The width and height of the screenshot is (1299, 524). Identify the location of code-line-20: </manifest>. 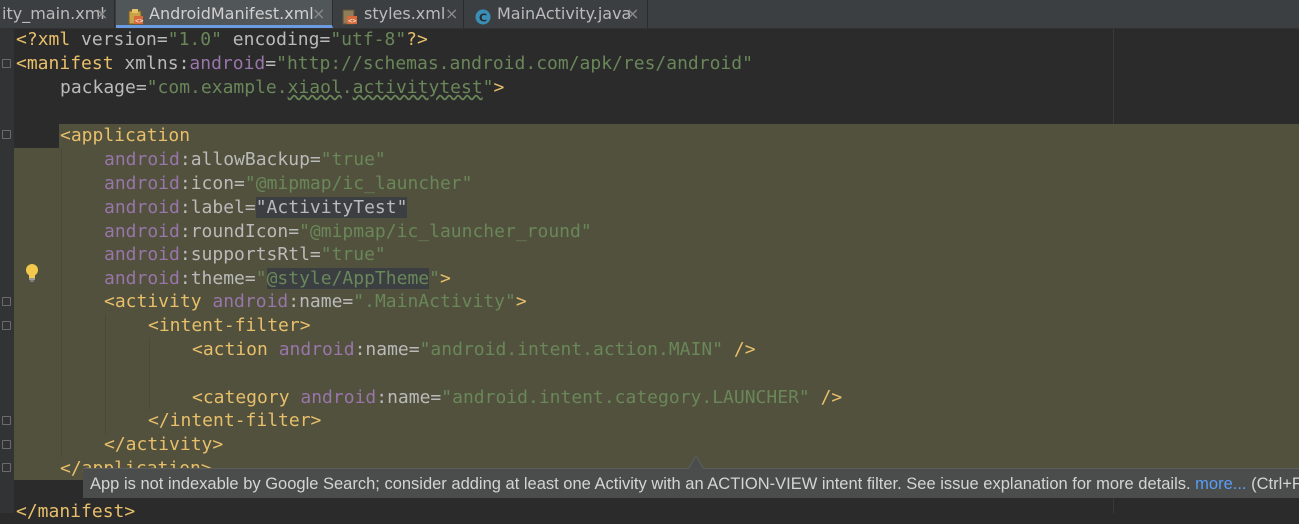
(75, 512).